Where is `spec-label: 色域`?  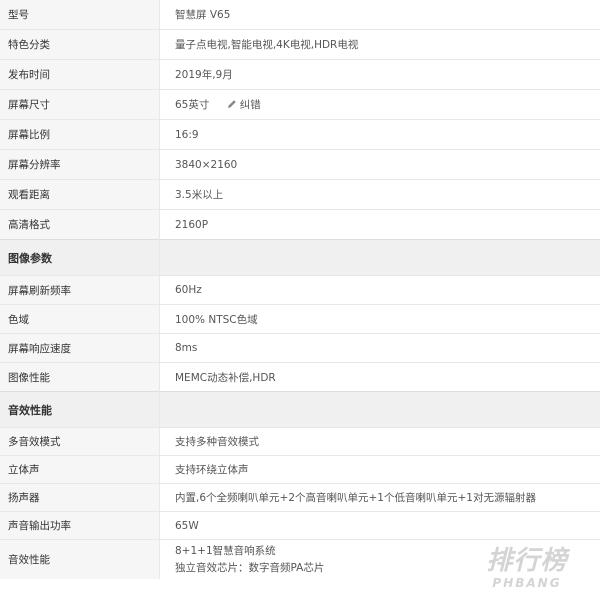 spec-label: 色域 is located at coordinates (80, 319).